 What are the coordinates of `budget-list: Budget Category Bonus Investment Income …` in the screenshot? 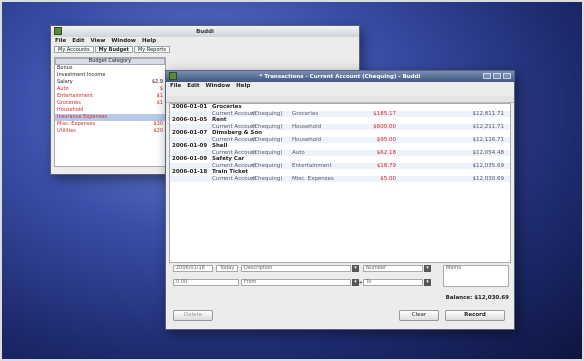 It's located at (110, 112).